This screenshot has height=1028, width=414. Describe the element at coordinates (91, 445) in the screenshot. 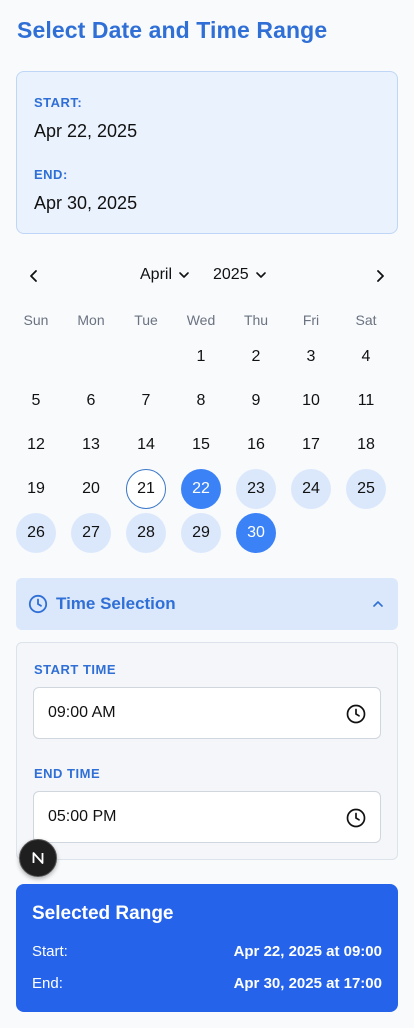

I see `calendar-day: 13` at that location.